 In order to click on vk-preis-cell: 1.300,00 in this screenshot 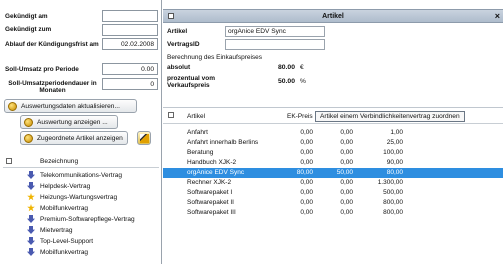, I will do `click(390, 182)`.